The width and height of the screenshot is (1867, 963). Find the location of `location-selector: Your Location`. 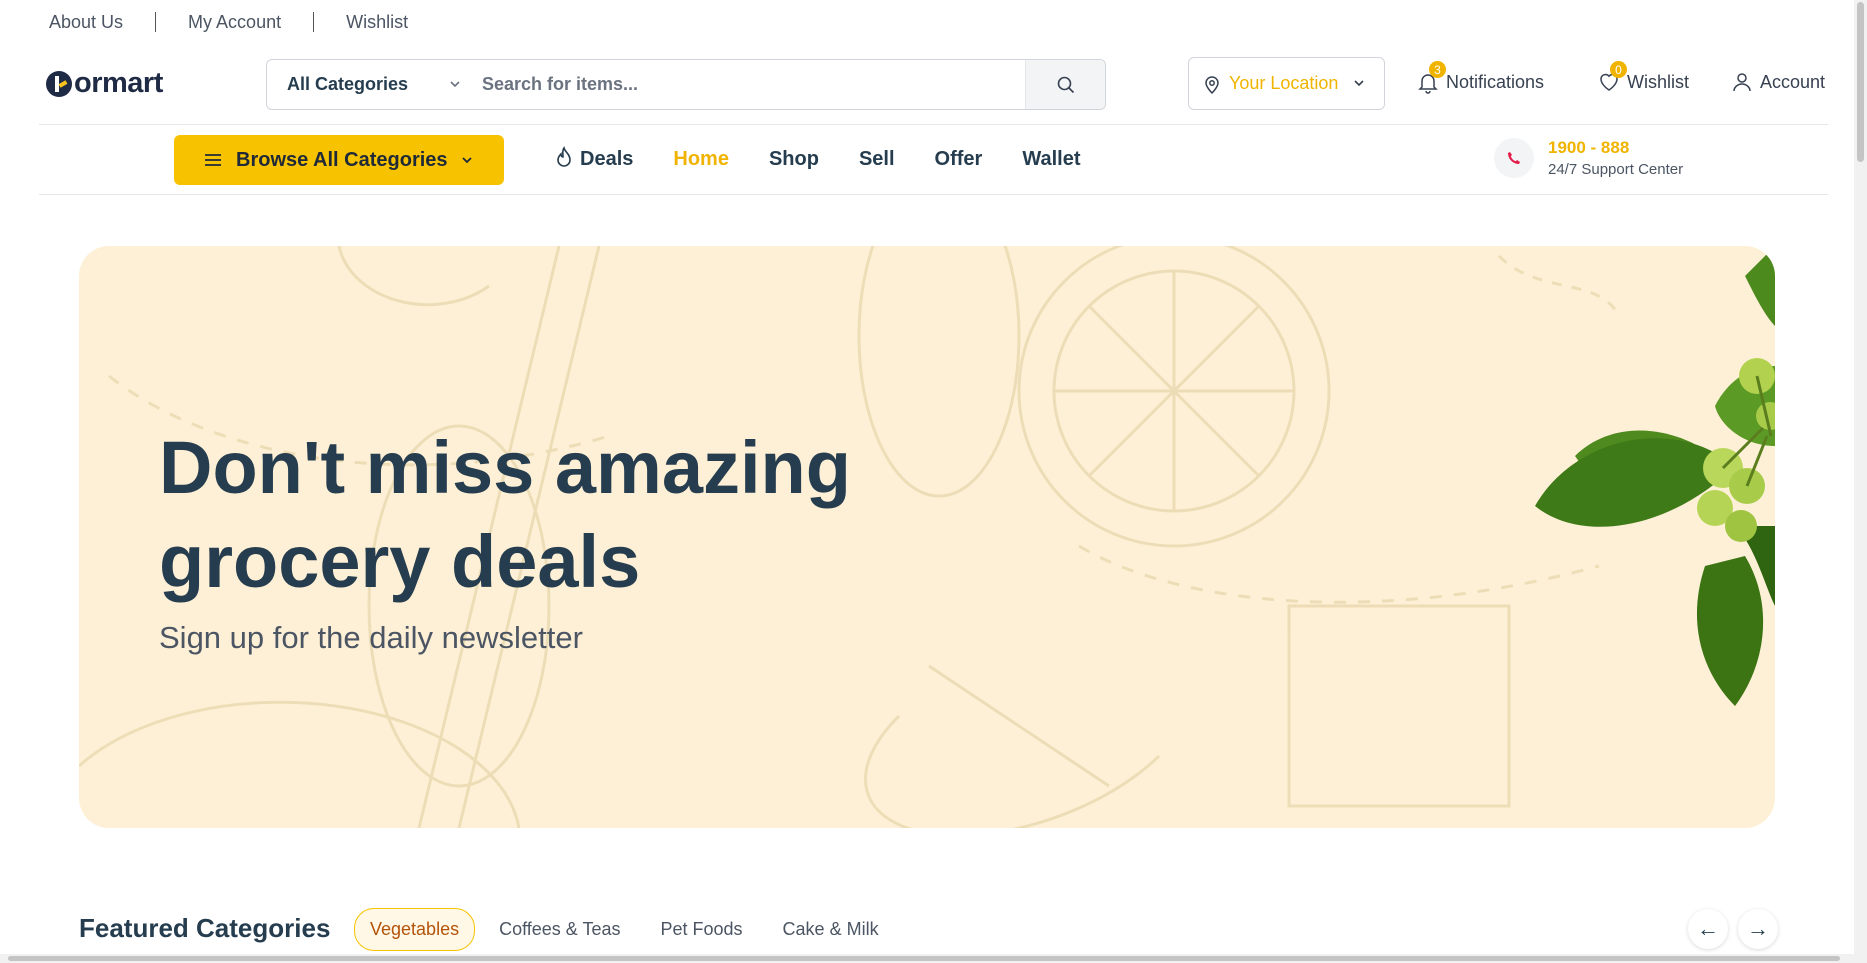

location-selector: Your Location is located at coordinates (1286, 83).